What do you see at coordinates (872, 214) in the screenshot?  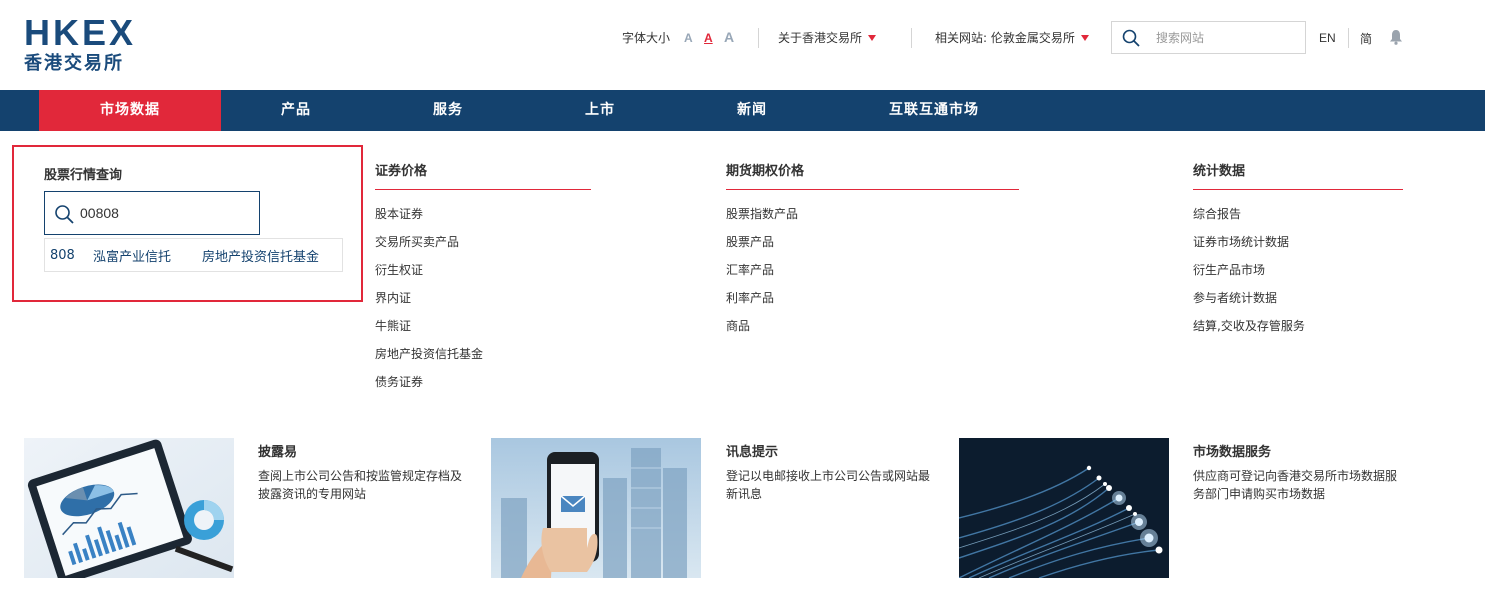 I see `menu-link: 股票指数产品` at bounding box center [872, 214].